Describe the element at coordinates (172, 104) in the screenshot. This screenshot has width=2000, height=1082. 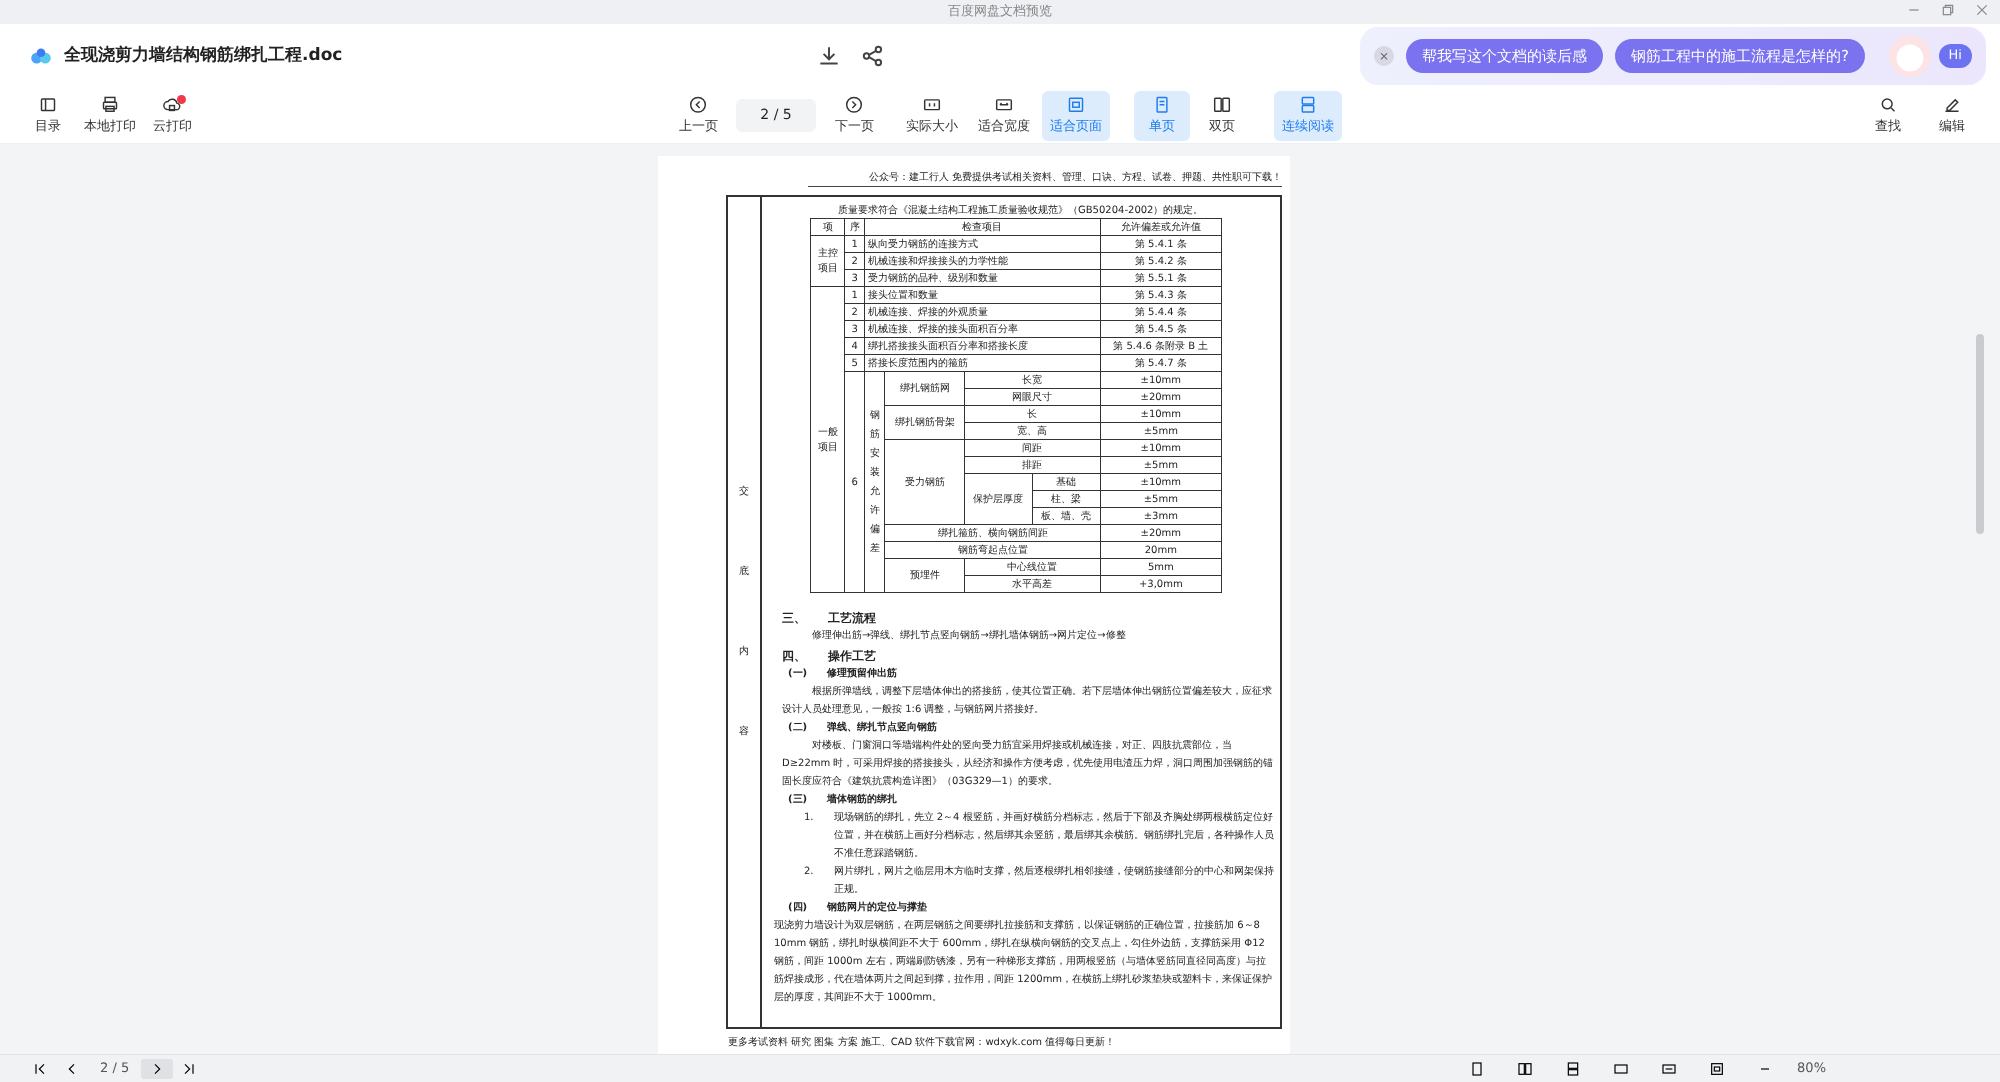
I see `cloud-print-icon` at that location.